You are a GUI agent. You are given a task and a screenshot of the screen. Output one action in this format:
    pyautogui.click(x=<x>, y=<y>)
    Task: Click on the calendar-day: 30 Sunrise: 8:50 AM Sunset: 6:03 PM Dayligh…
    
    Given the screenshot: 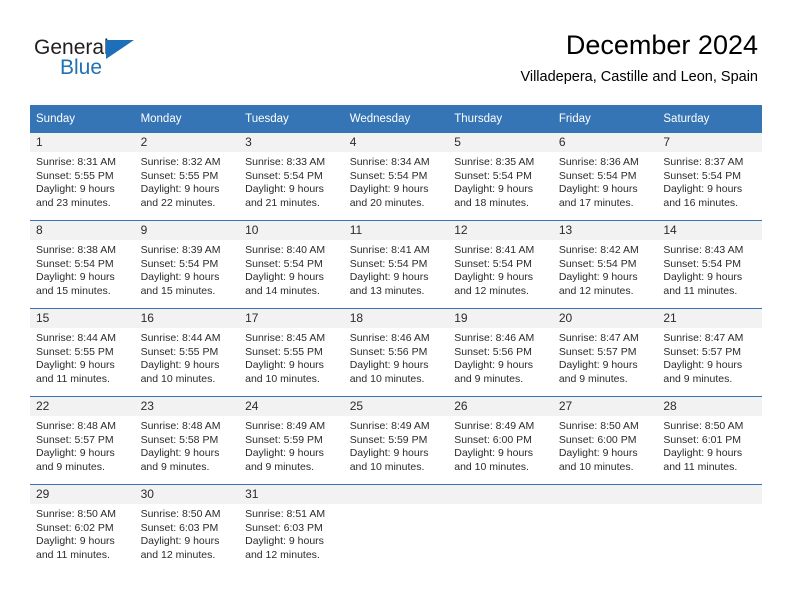 What is the action you would take?
    pyautogui.click(x=187, y=528)
    